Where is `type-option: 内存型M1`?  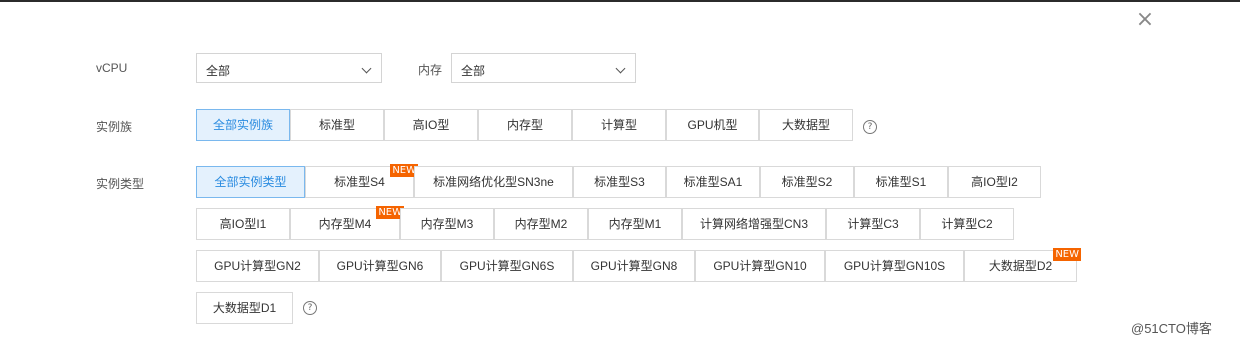 type-option: 内存型M1 is located at coordinates (635, 224).